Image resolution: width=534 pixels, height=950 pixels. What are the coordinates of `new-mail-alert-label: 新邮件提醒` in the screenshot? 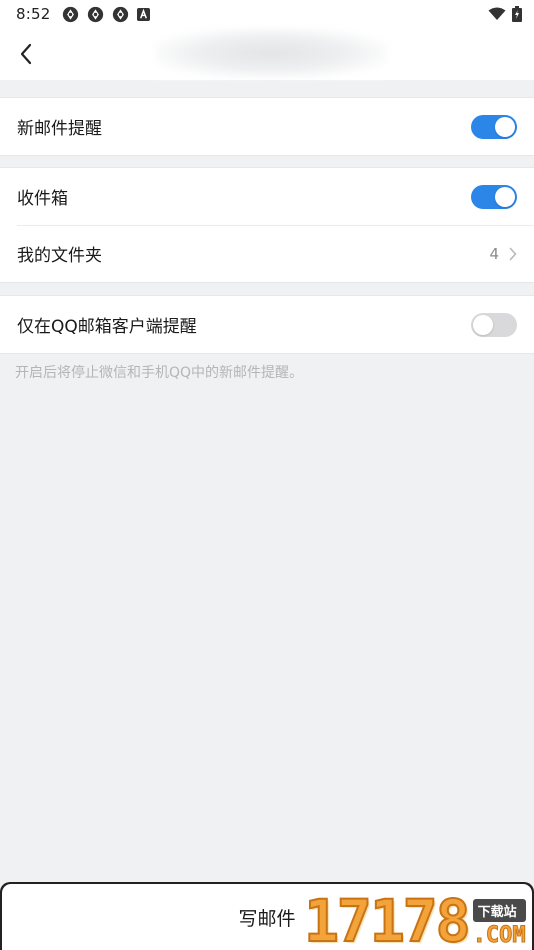 It's located at (59, 129).